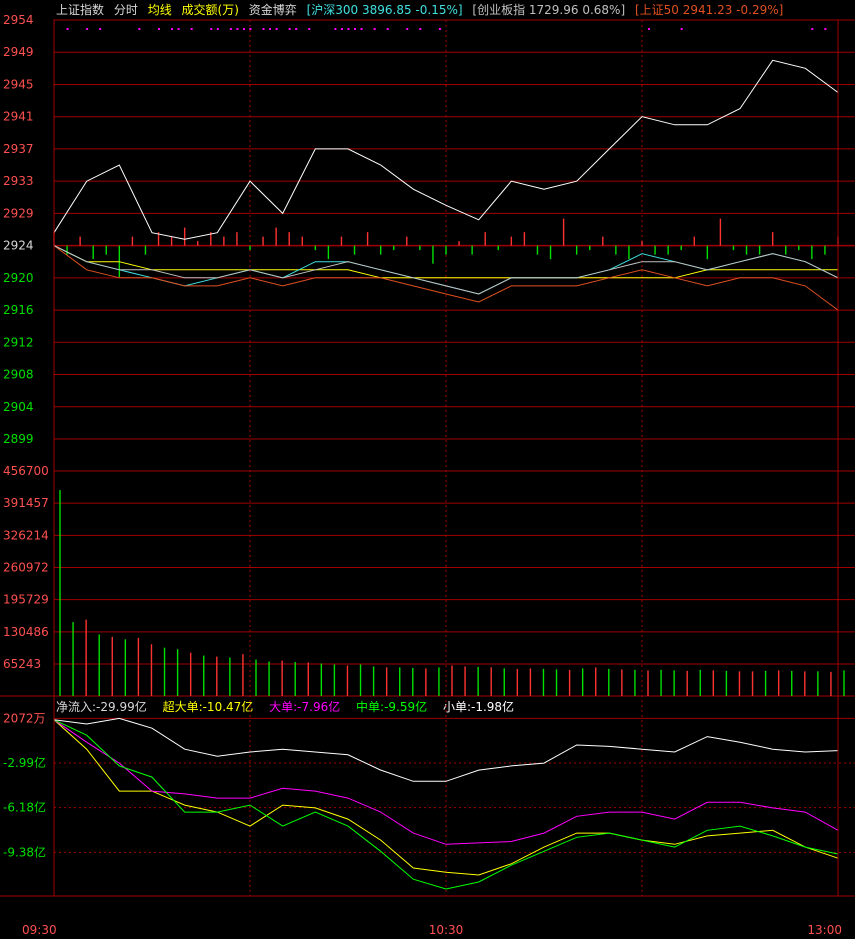 This screenshot has height=939, width=855. I want to click on price-tick-label: 2937, so click(18, 149).